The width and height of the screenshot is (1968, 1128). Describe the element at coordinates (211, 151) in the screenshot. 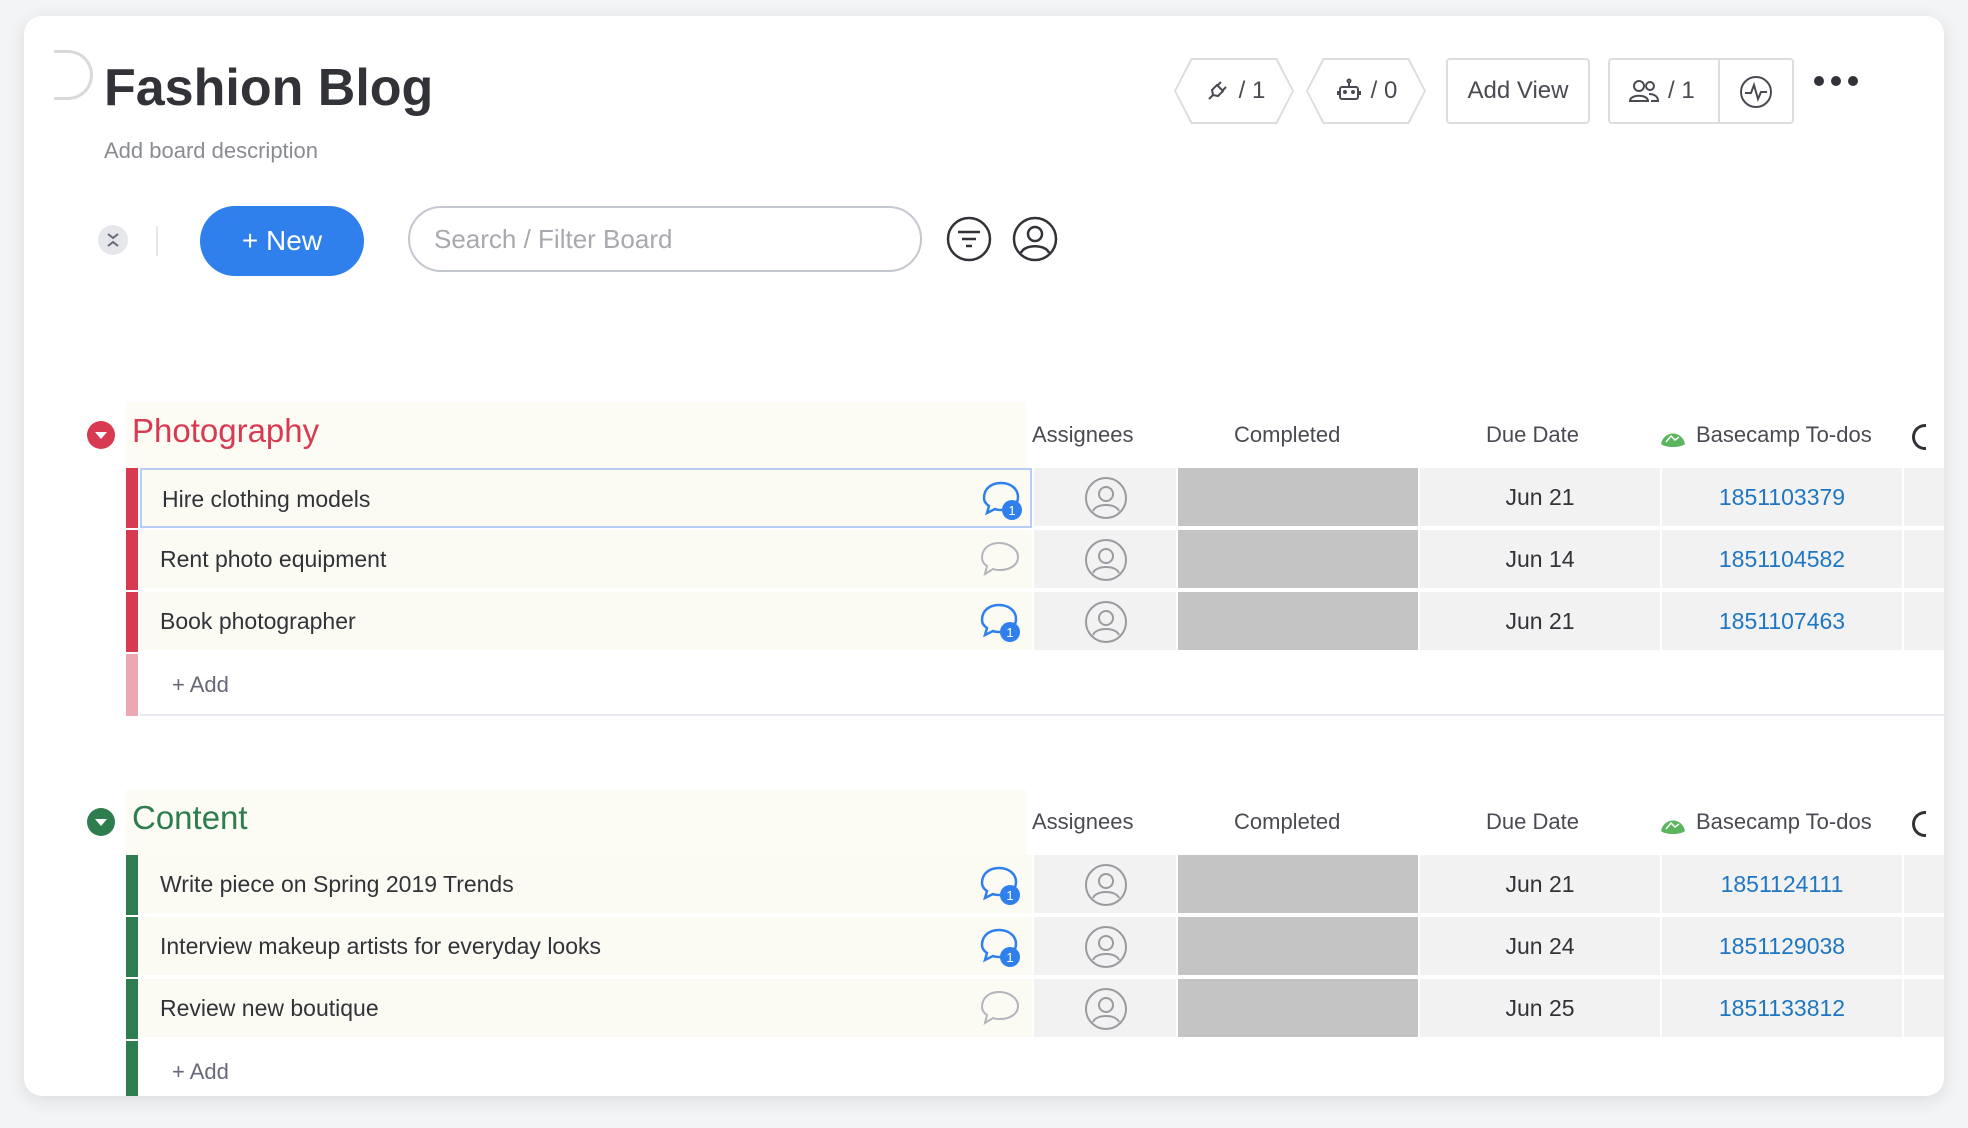

I see `board-description: Add board description` at that location.